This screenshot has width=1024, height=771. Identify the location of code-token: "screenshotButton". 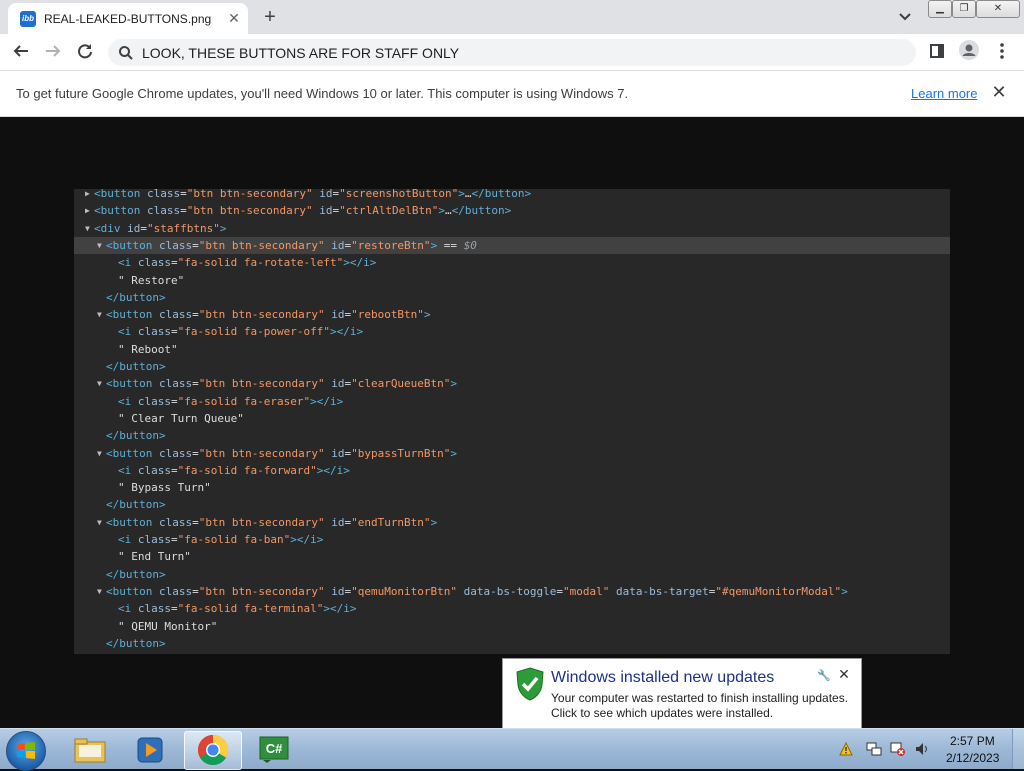
(399, 194).